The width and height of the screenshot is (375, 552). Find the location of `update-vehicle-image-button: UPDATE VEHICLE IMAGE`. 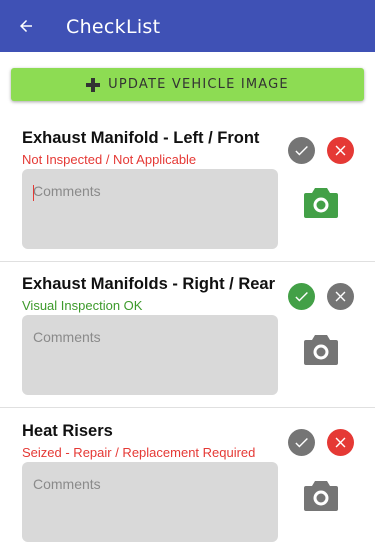

update-vehicle-image-button: UPDATE VEHICLE IMAGE is located at coordinates (187, 84).